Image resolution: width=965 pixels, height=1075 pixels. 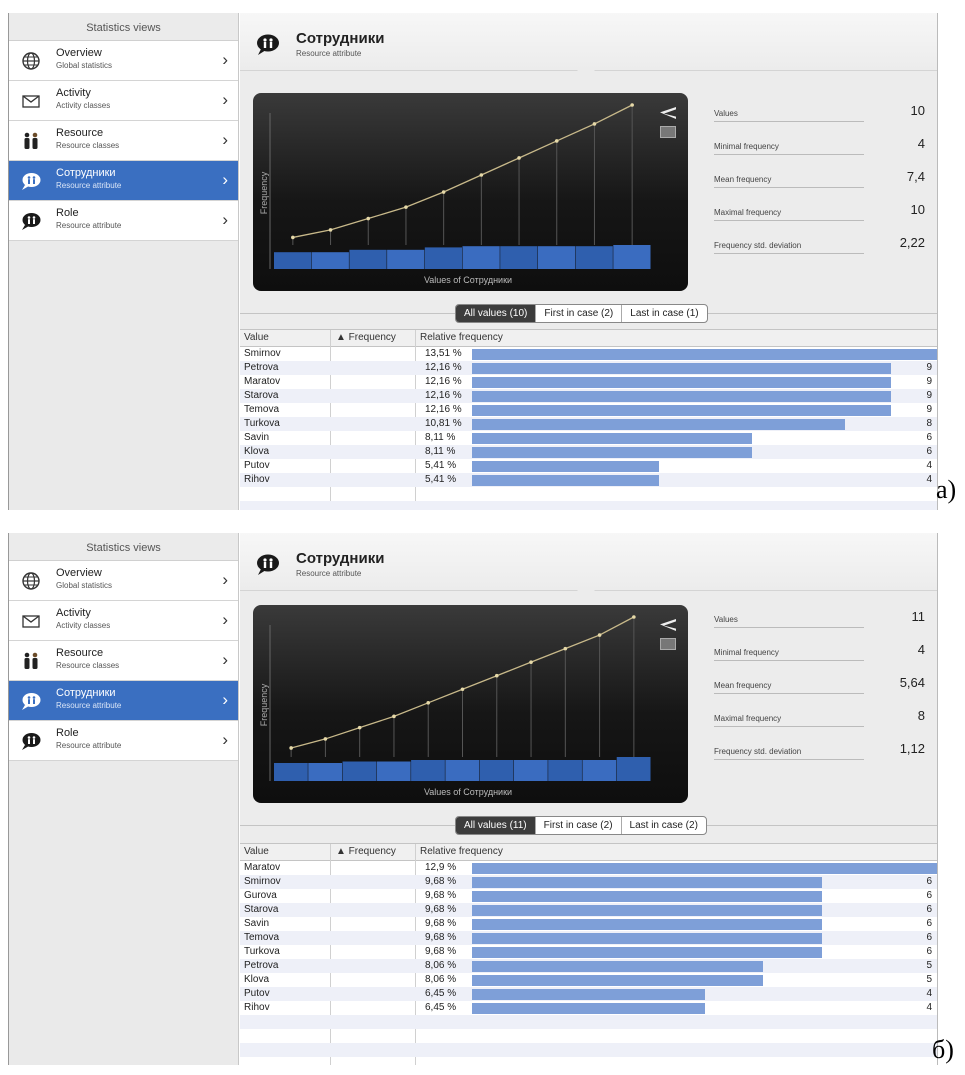 What do you see at coordinates (789, 687) in the screenshot?
I see `stat-label: Mean frequency` at bounding box center [789, 687].